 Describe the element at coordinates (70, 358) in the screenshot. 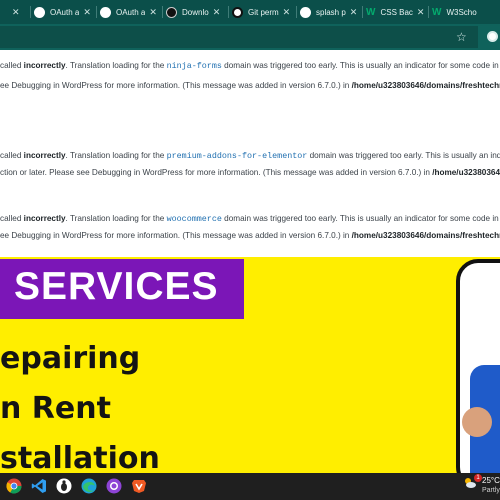

I see `service-item-repairing: epairing` at that location.